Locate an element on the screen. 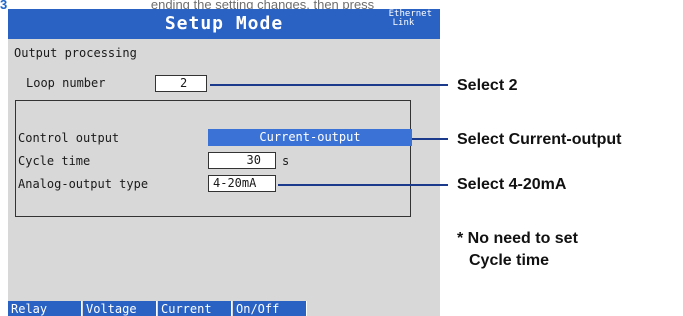  callout-select-4-20ma: Select 4-20mA is located at coordinates (512, 184).